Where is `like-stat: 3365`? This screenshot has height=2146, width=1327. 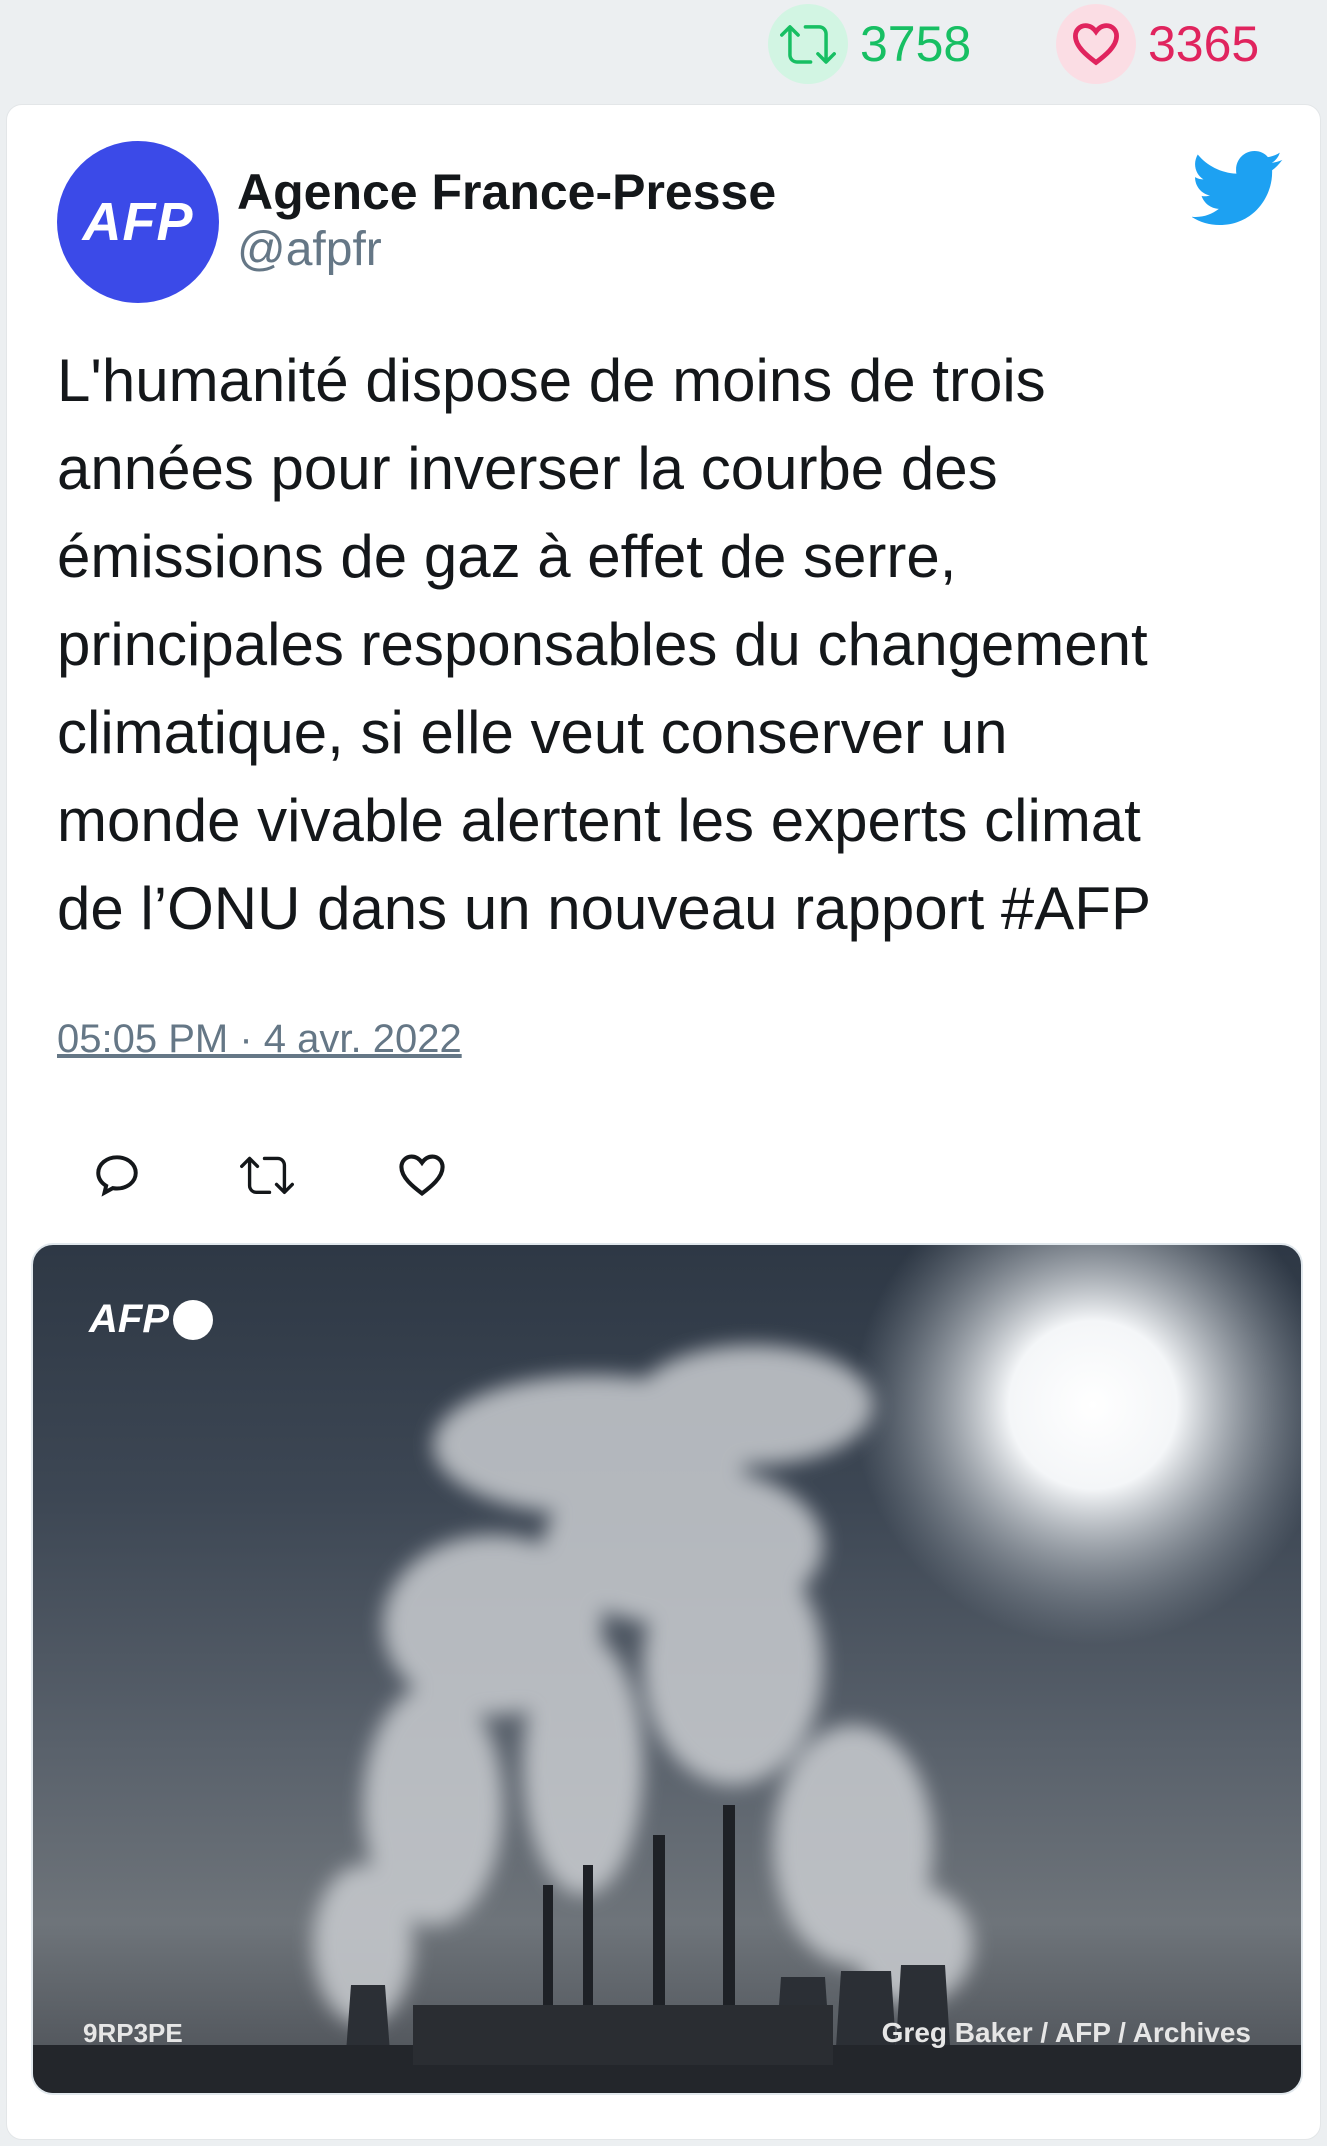 like-stat: 3365 is located at coordinates (1157, 44).